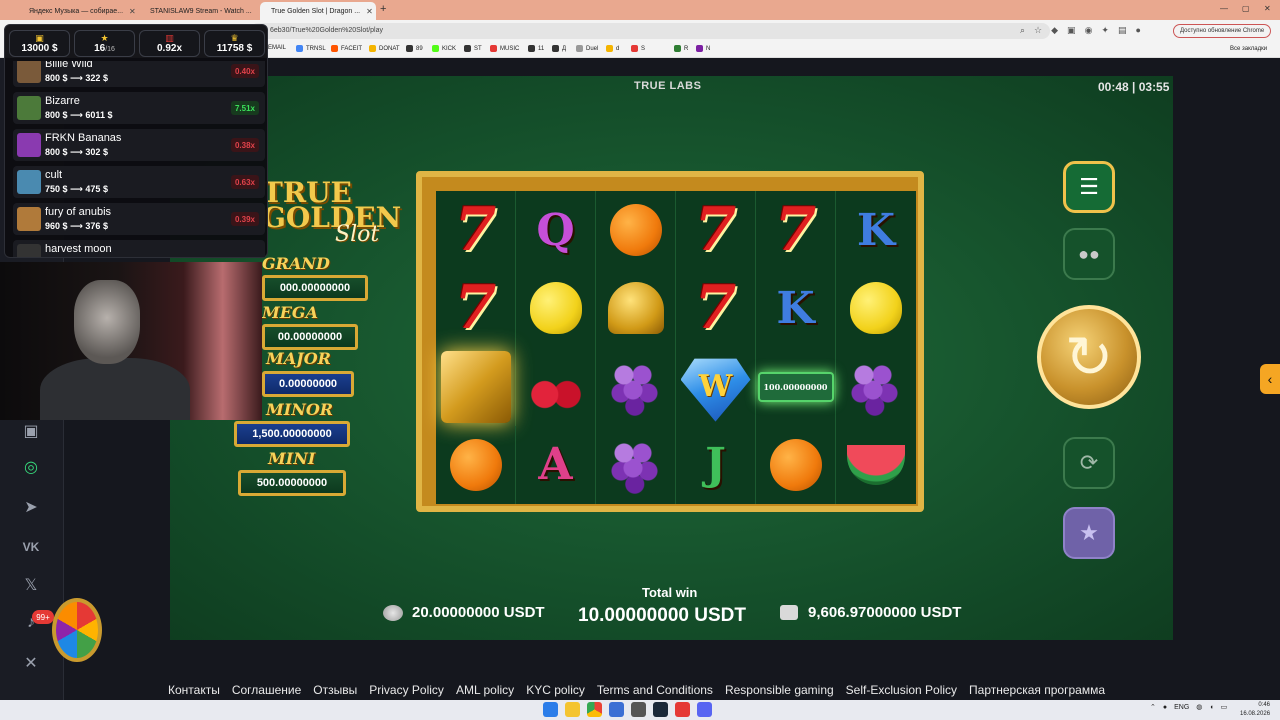 The image size is (1280, 720). I want to click on chrome-icon, so click(594, 709).